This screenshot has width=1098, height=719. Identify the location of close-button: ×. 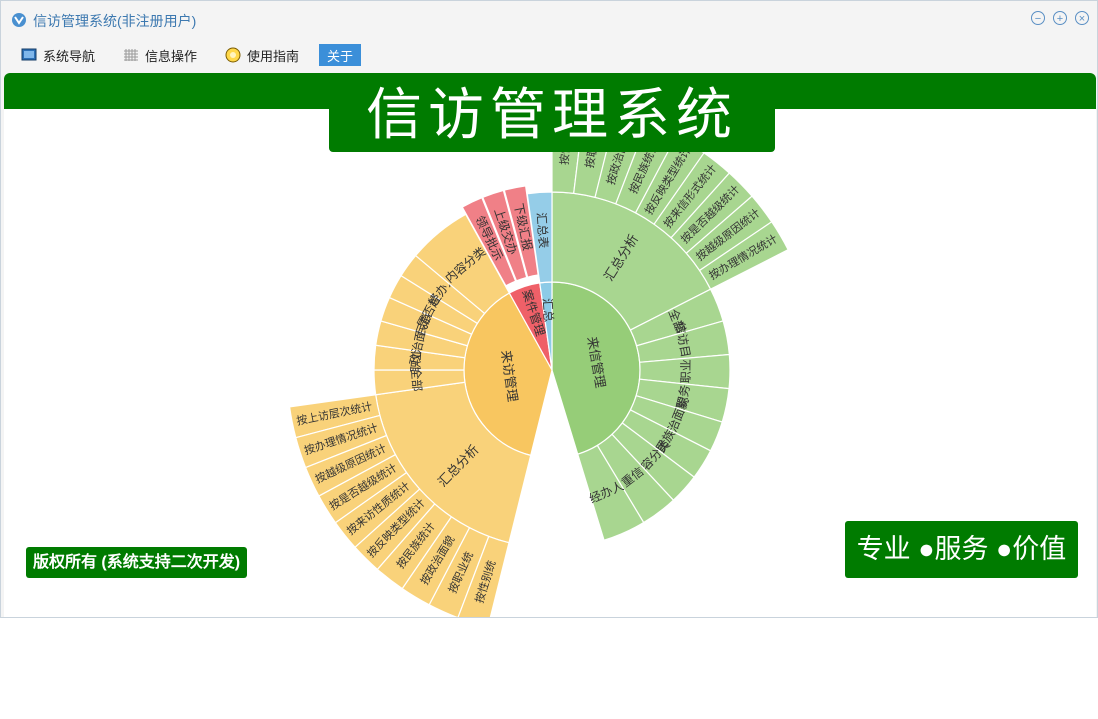
(1082, 18).